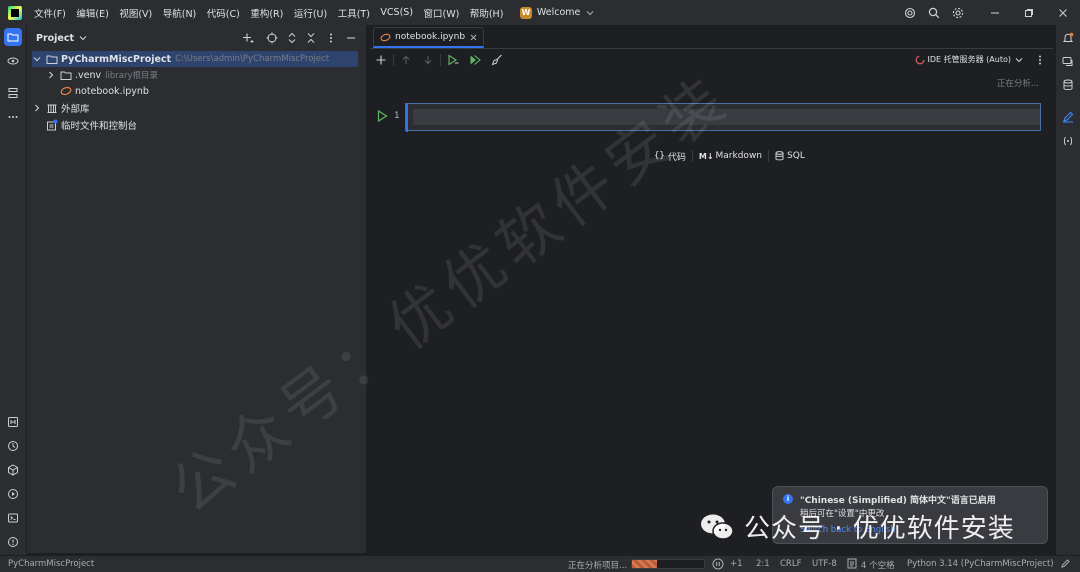 Image resolution: width=1080 pixels, height=572 pixels. What do you see at coordinates (385, 37) in the screenshot?
I see `jupyter-file-icon` at bounding box center [385, 37].